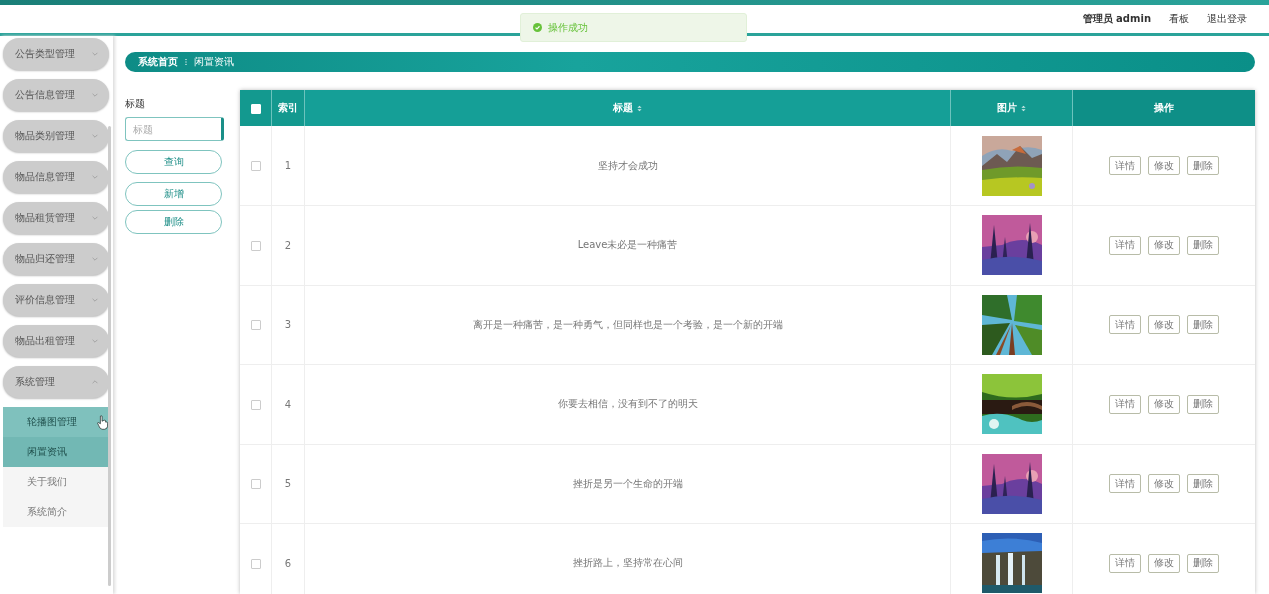  What do you see at coordinates (288, 484) in the screenshot?
I see `table-cell: 5` at bounding box center [288, 484].